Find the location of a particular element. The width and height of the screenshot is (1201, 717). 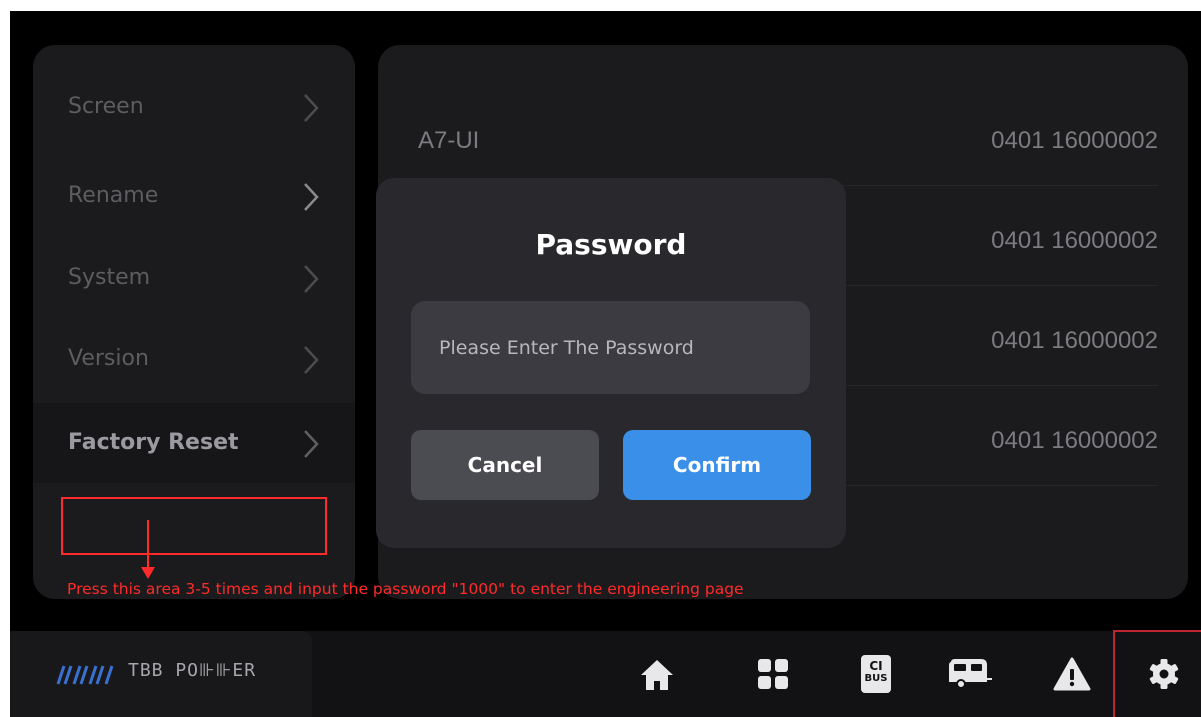

annotation-highlight-box is located at coordinates (194, 526).